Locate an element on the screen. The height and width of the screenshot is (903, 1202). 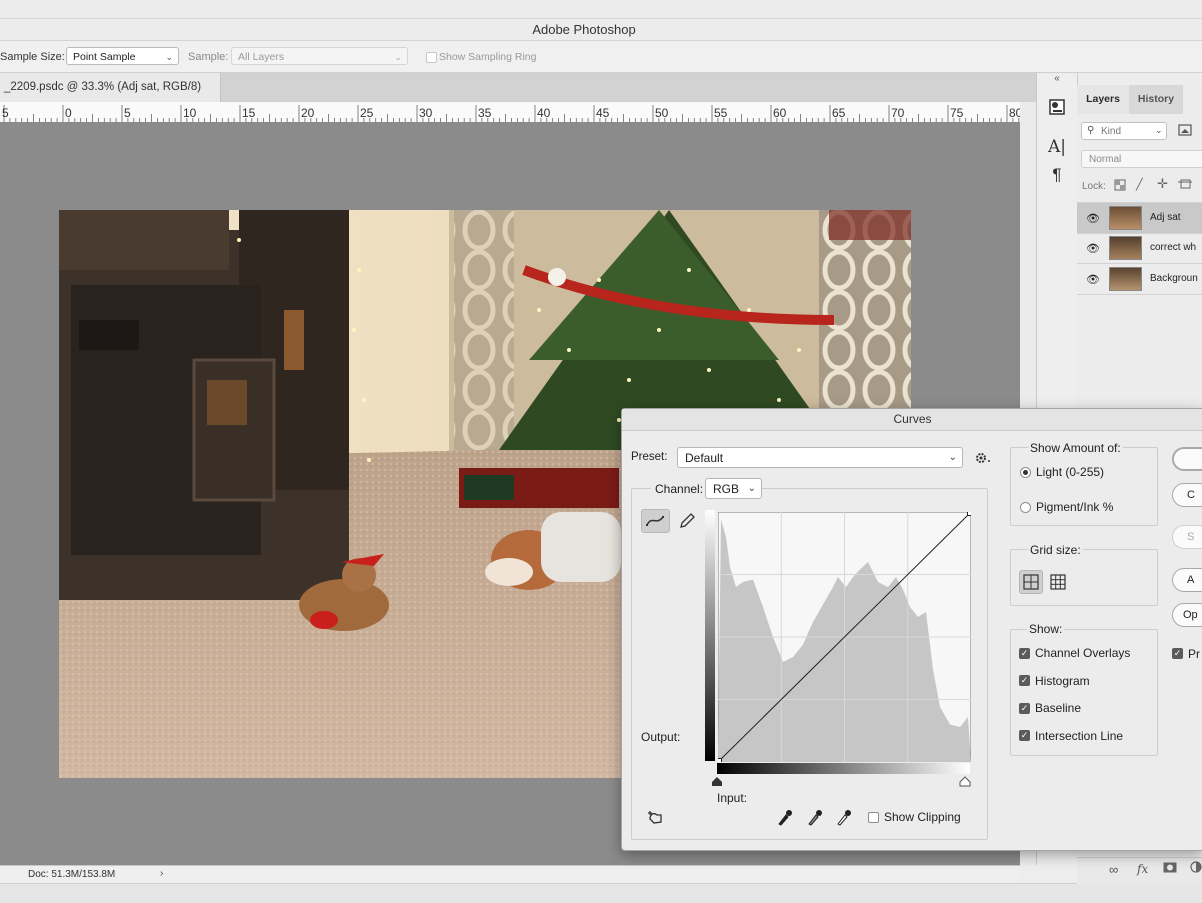
collapse-panels-icon: « is located at coordinates (1057, 78).